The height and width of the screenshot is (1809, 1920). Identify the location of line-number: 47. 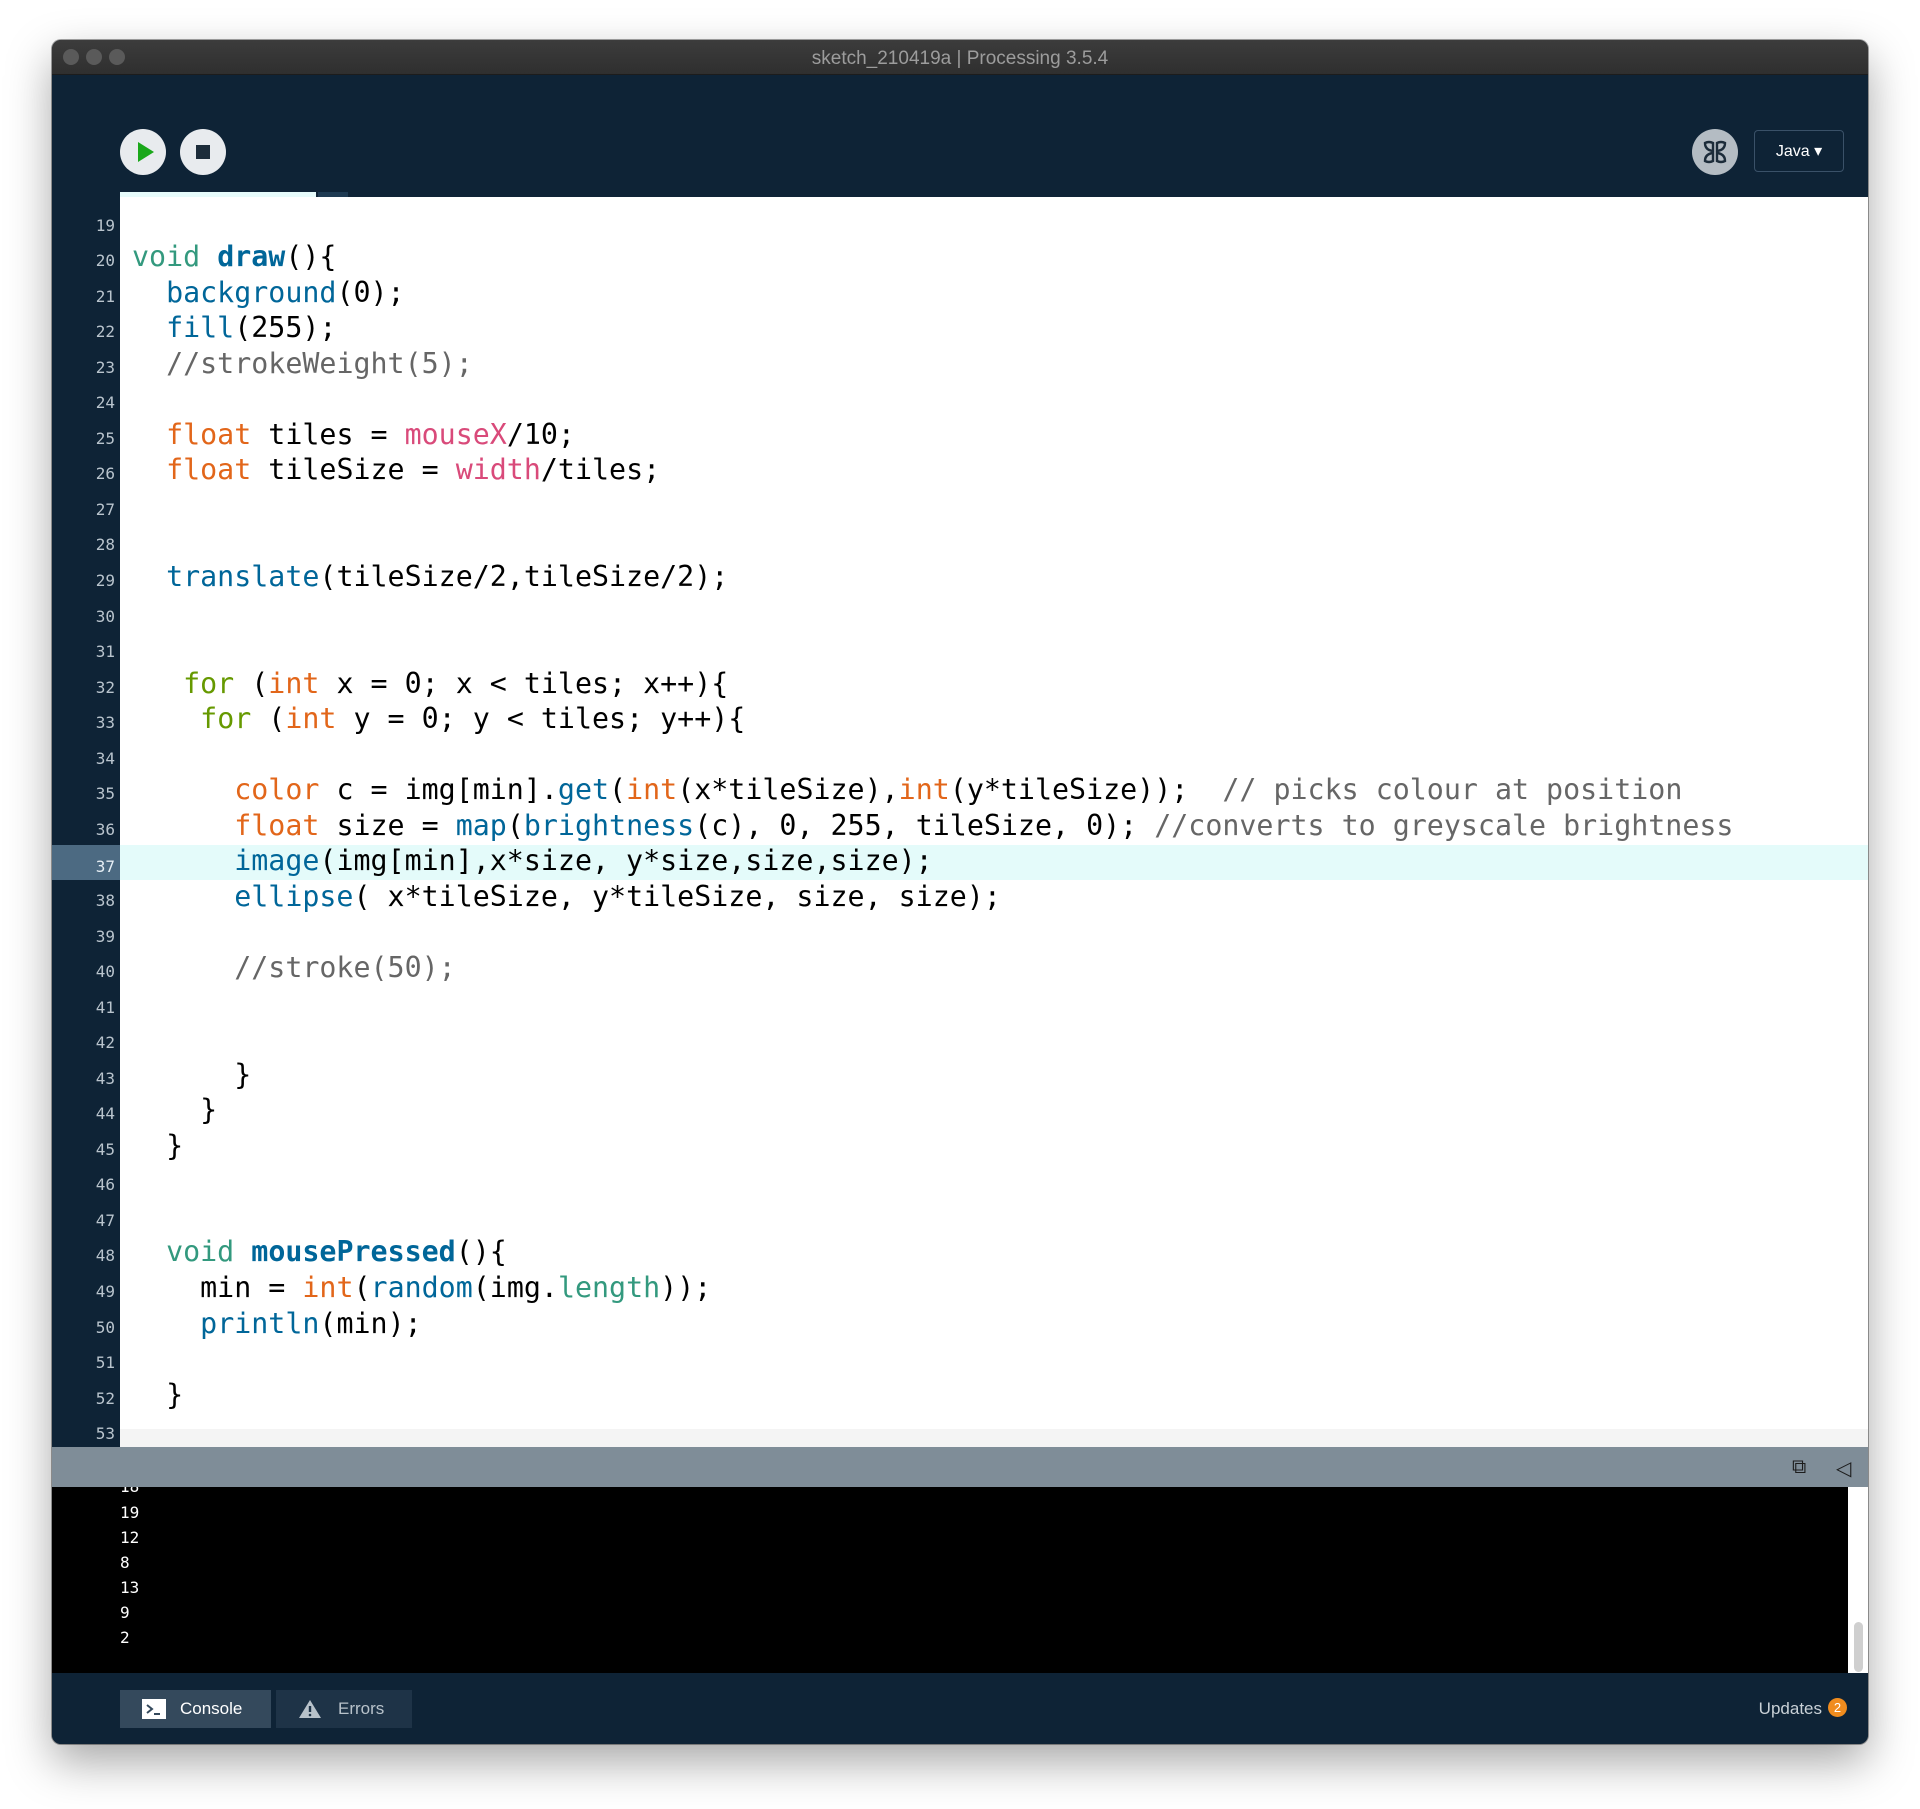
(105, 1220).